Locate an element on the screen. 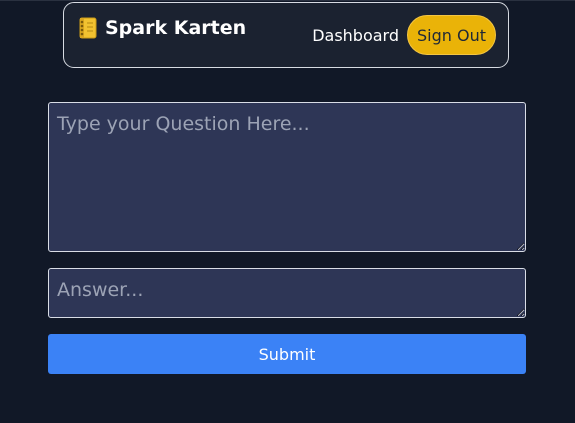  navbar: Spark Karten Dashboard Sign Out is located at coordinates (286, 35).